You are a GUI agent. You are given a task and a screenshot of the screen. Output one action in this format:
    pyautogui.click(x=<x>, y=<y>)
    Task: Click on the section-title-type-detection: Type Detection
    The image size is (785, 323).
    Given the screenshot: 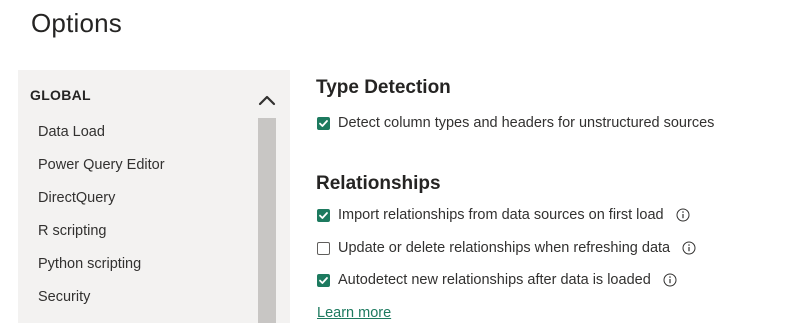 What is the action you would take?
    pyautogui.click(x=383, y=87)
    